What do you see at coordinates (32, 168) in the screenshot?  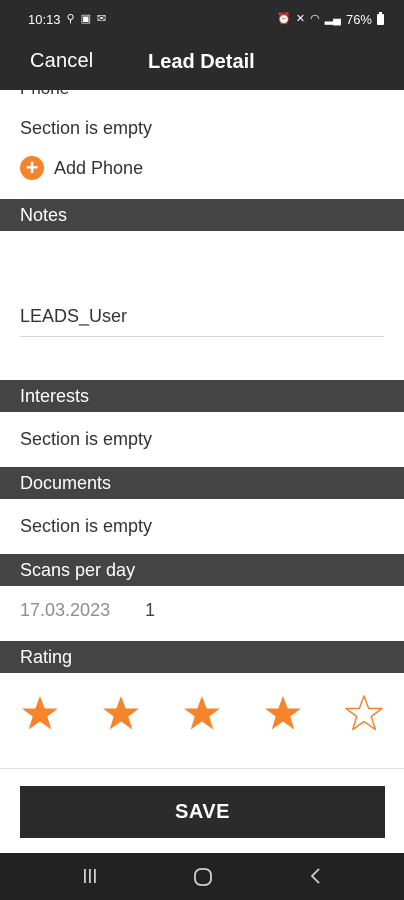 I see `plus-icon: +` at bounding box center [32, 168].